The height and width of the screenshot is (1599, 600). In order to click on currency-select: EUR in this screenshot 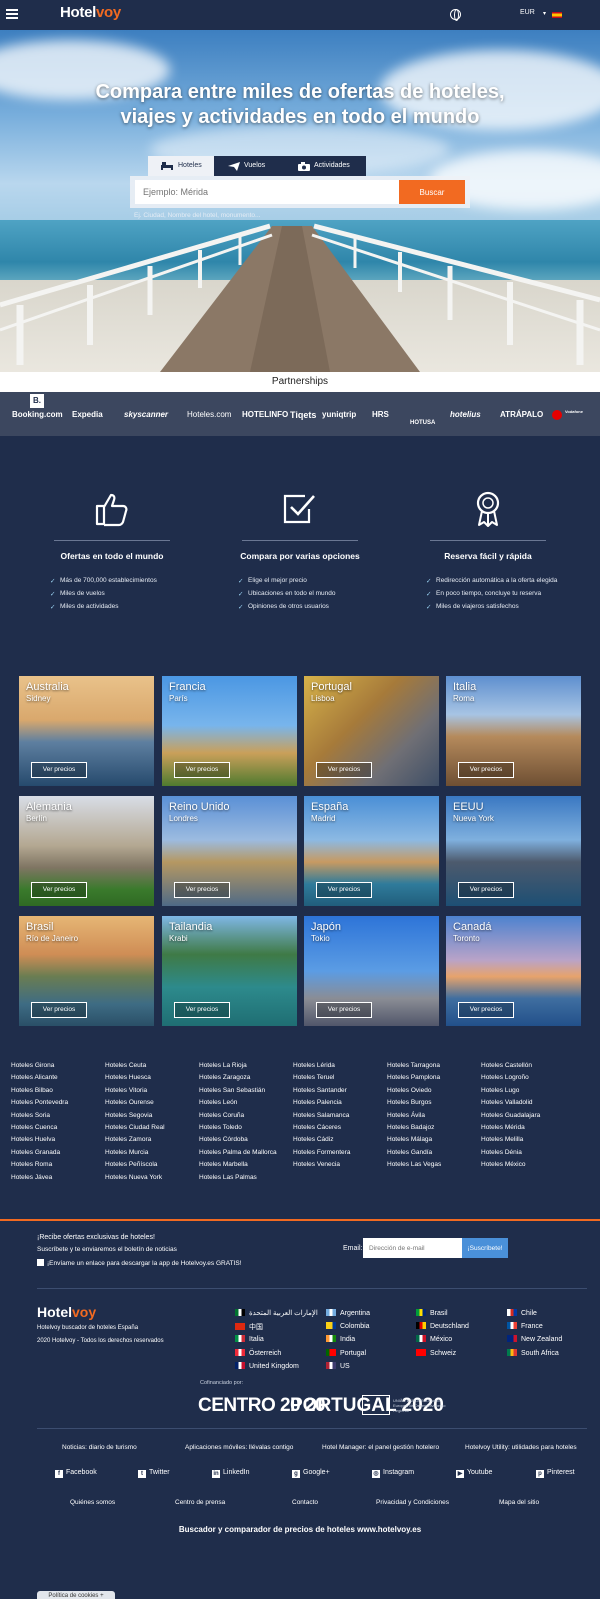, I will do `click(527, 12)`.